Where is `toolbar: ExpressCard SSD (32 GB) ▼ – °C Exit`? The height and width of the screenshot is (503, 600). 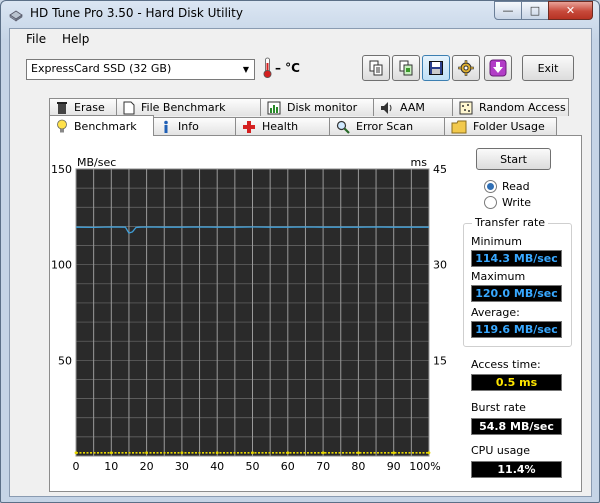 toolbar: ExpressCard SSD (32 GB) ▼ – °C Exit is located at coordinates (300, 70).